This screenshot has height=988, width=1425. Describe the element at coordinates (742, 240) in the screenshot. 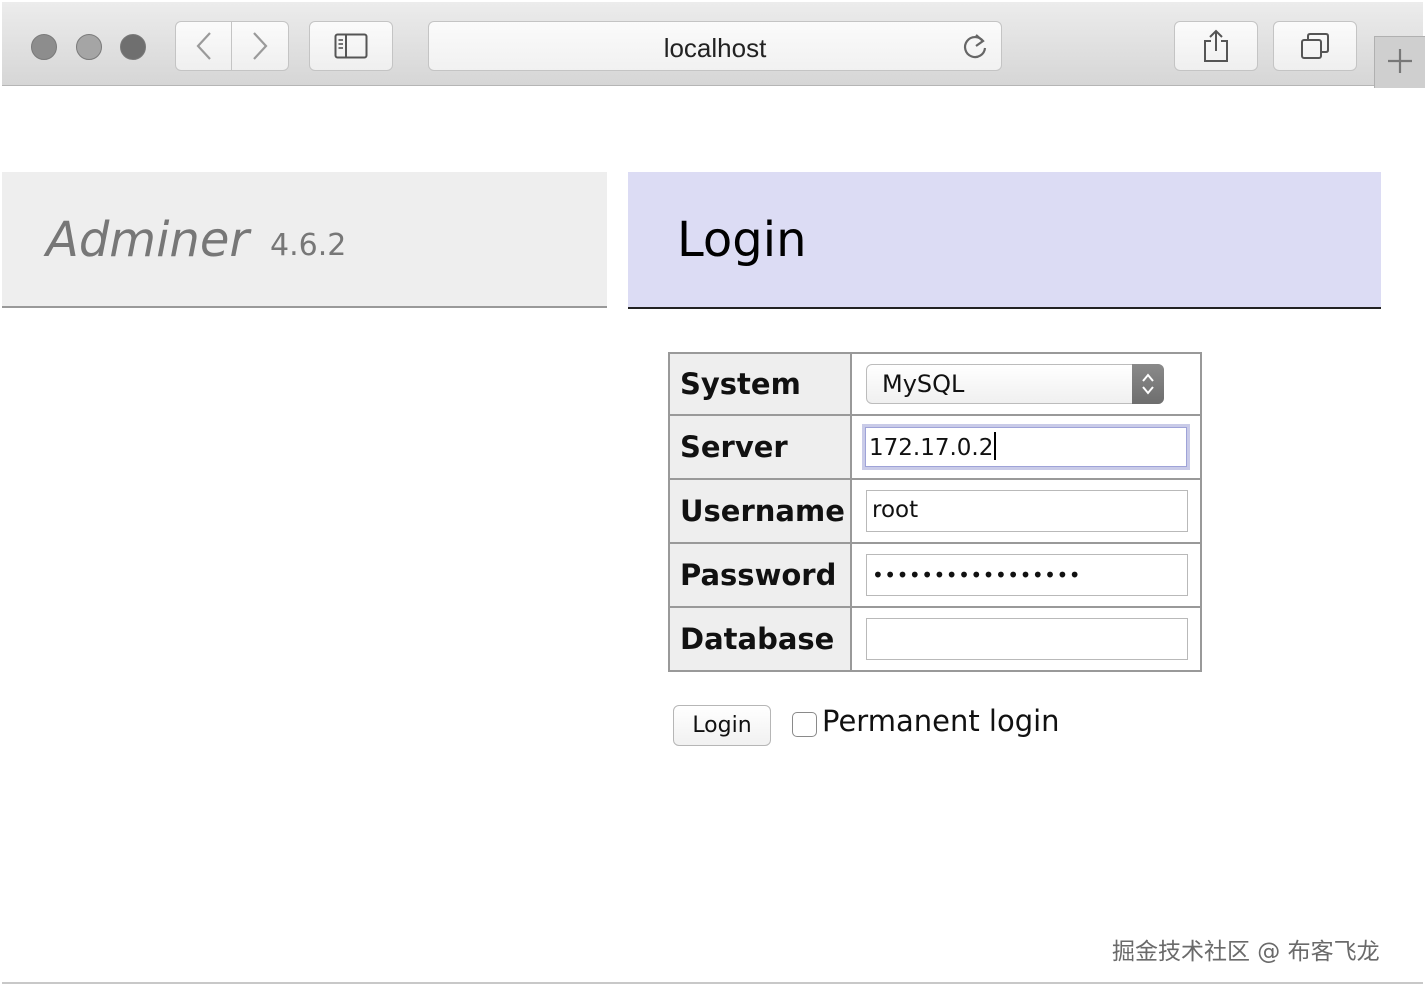

I see `page-title: Login` at that location.